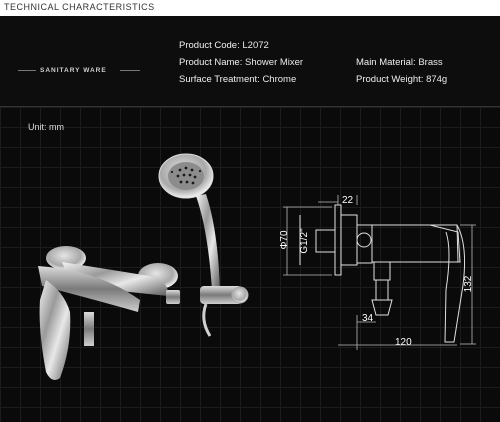  I want to click on shower-handle-icon, so click(208, 242).